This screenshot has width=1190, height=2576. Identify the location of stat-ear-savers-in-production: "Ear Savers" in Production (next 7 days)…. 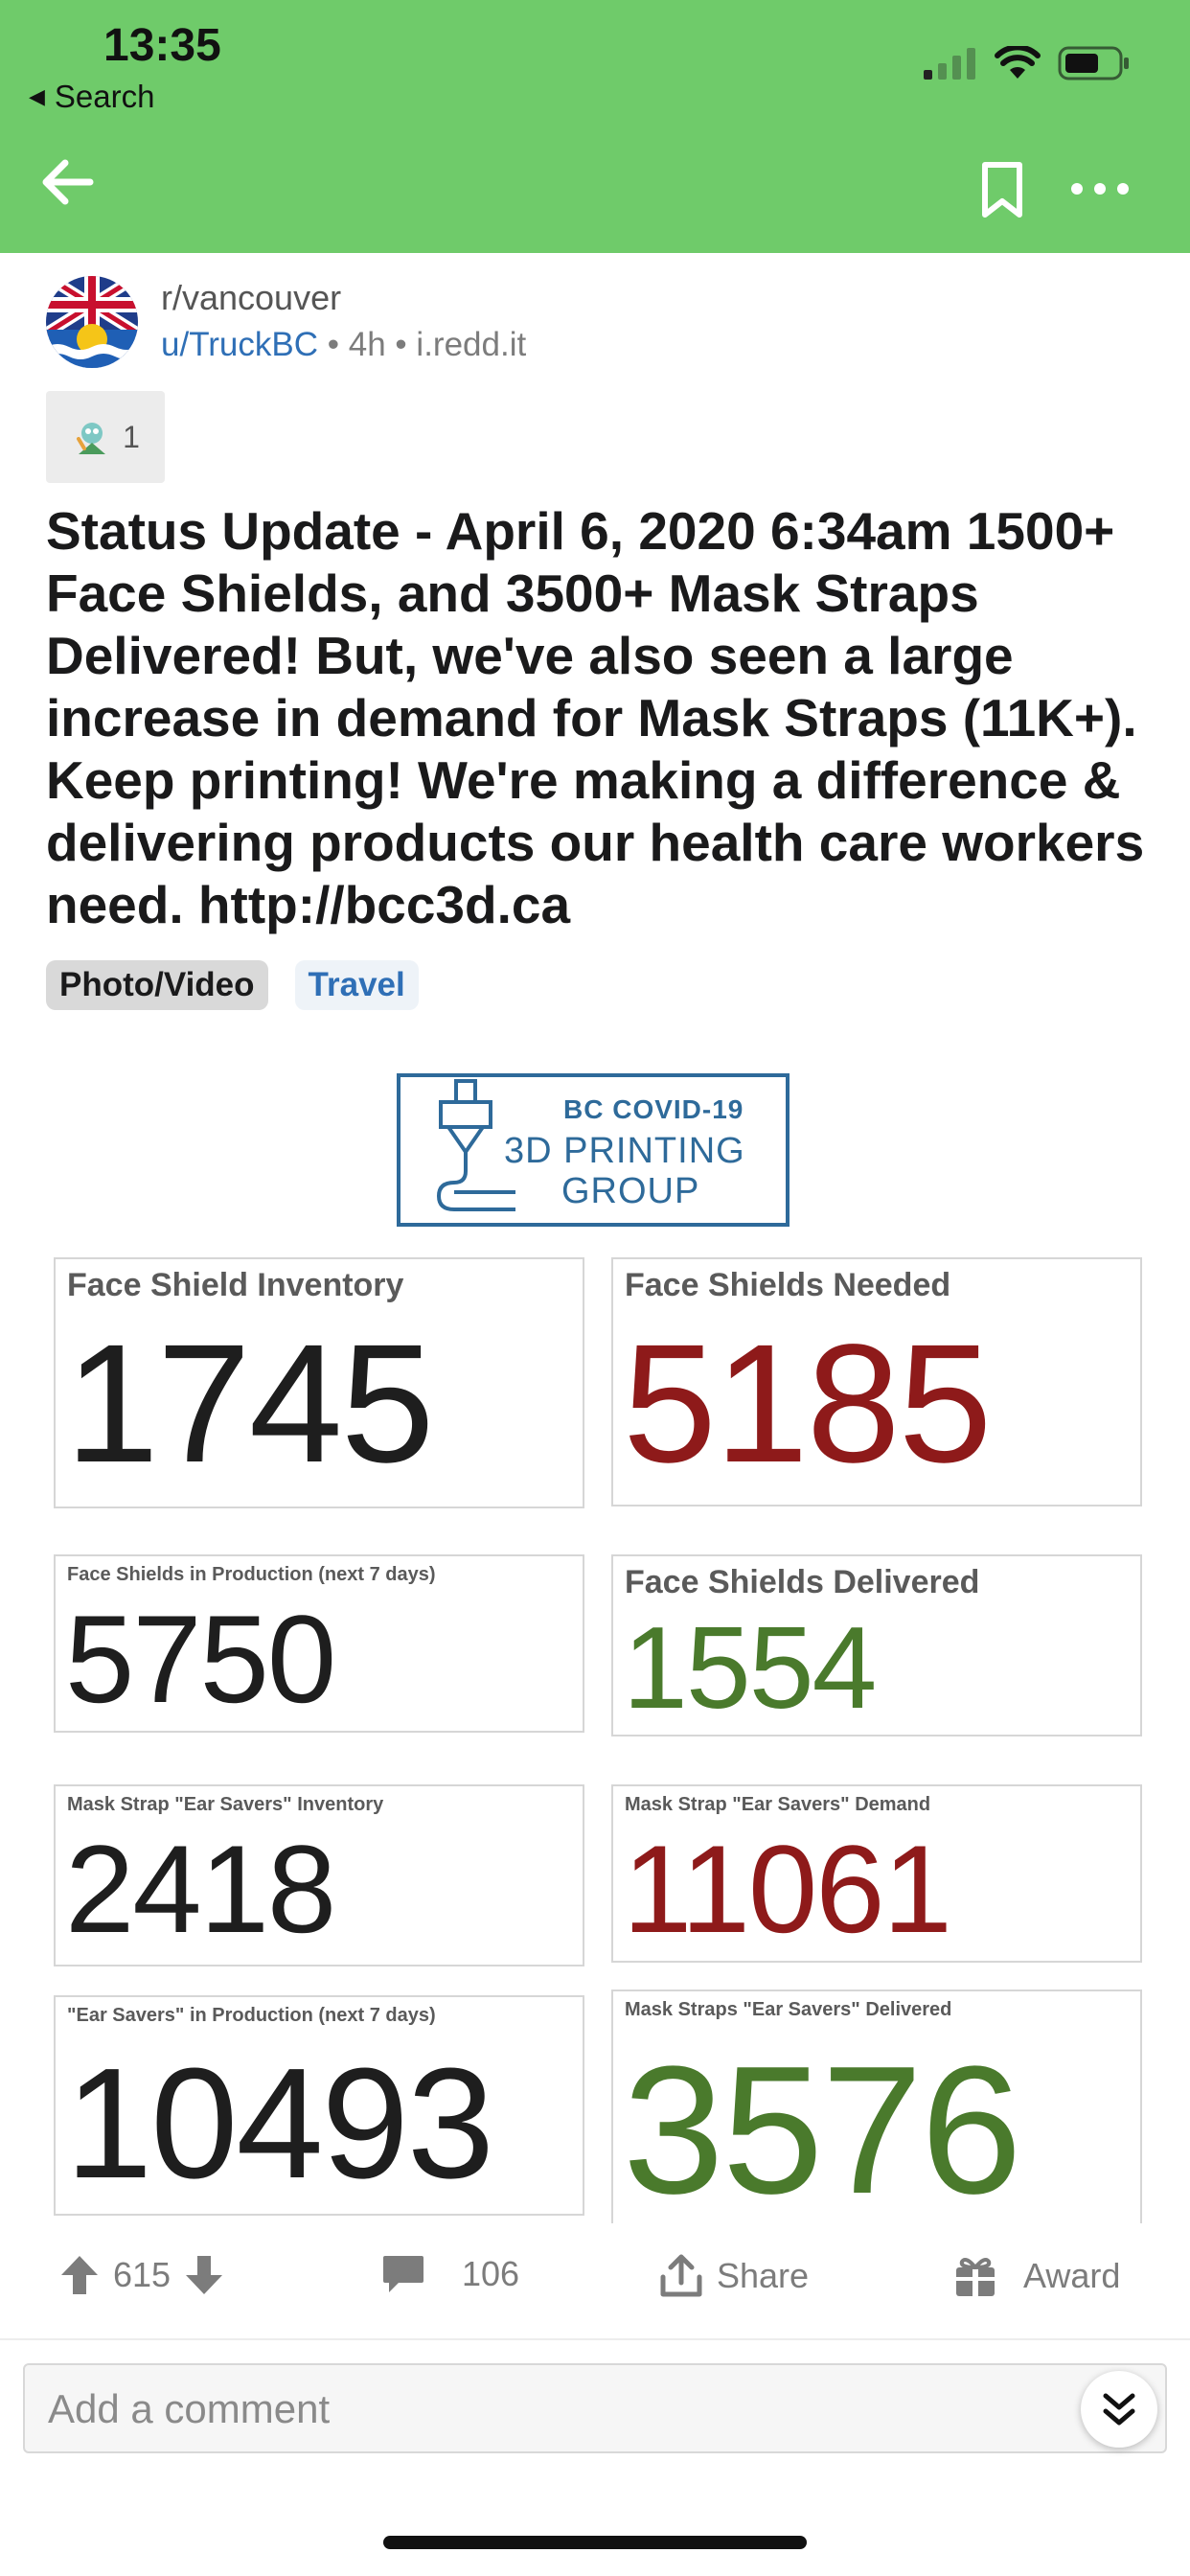
(319, 2105).